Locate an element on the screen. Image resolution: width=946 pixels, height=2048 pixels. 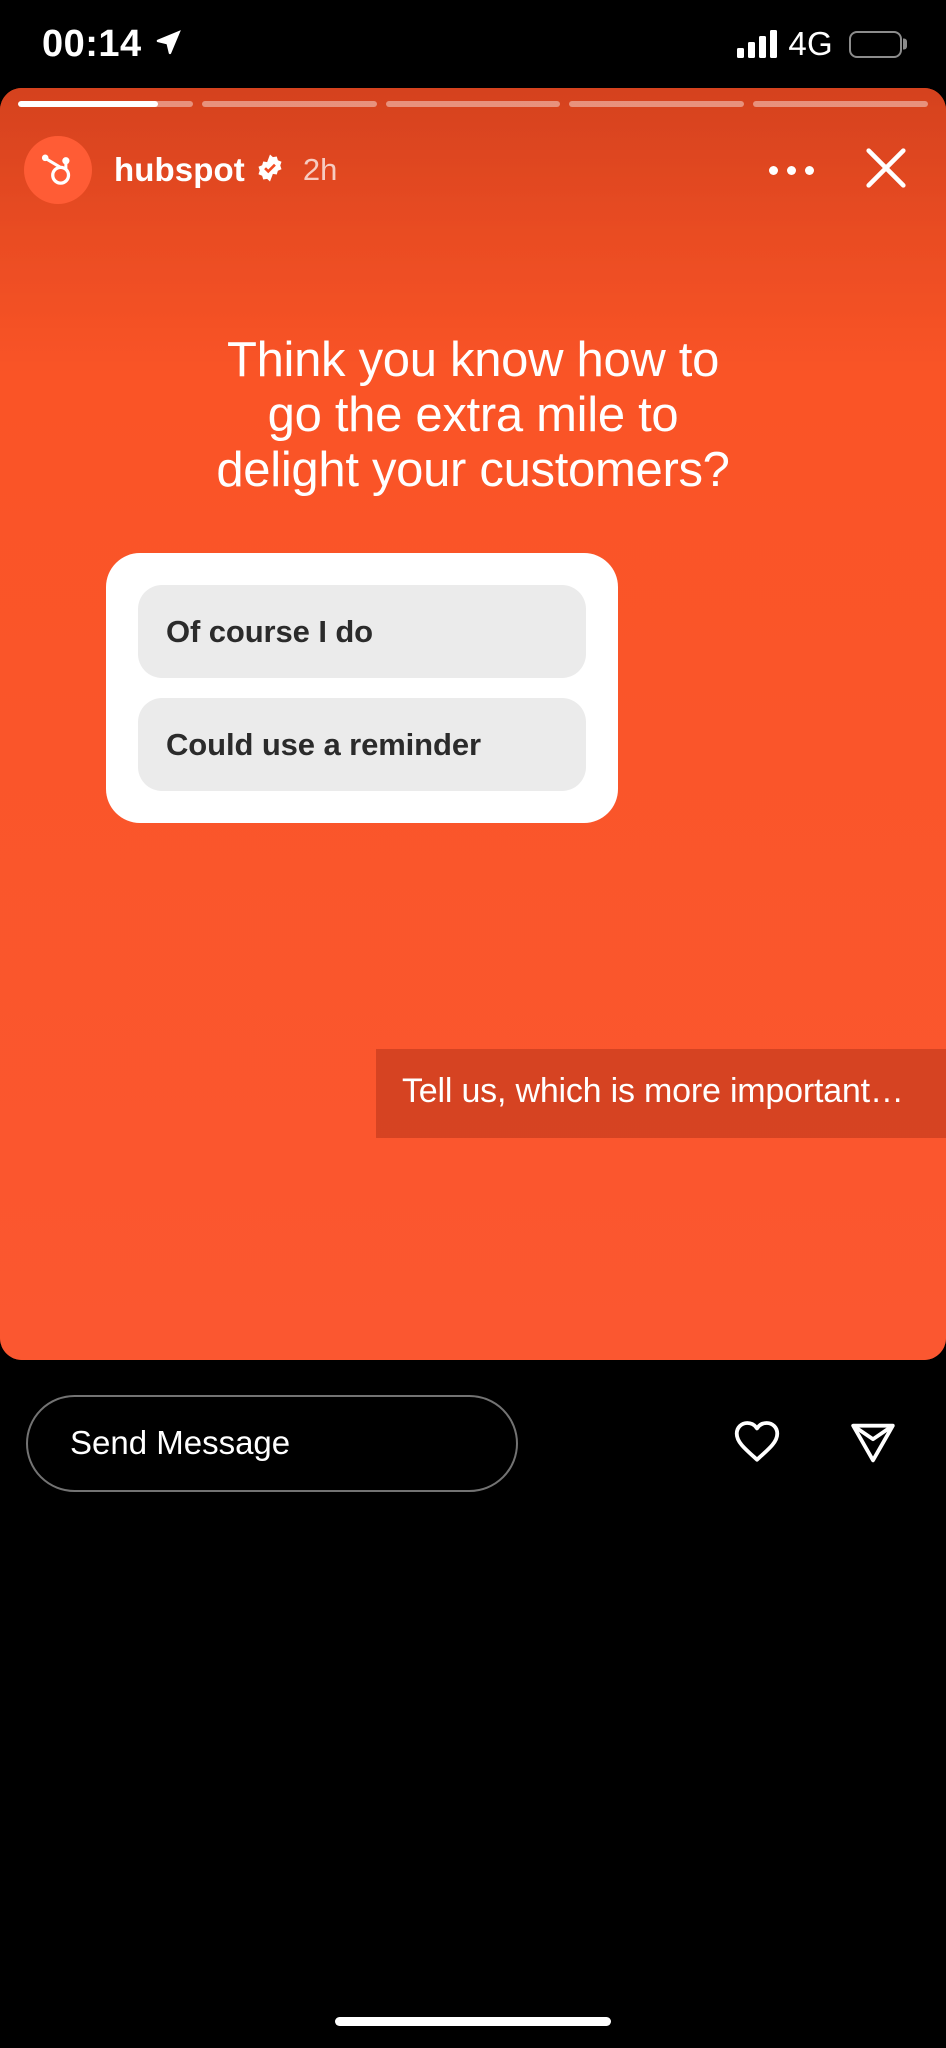
paper-plane-icon is located at coordinates (873, 1443).